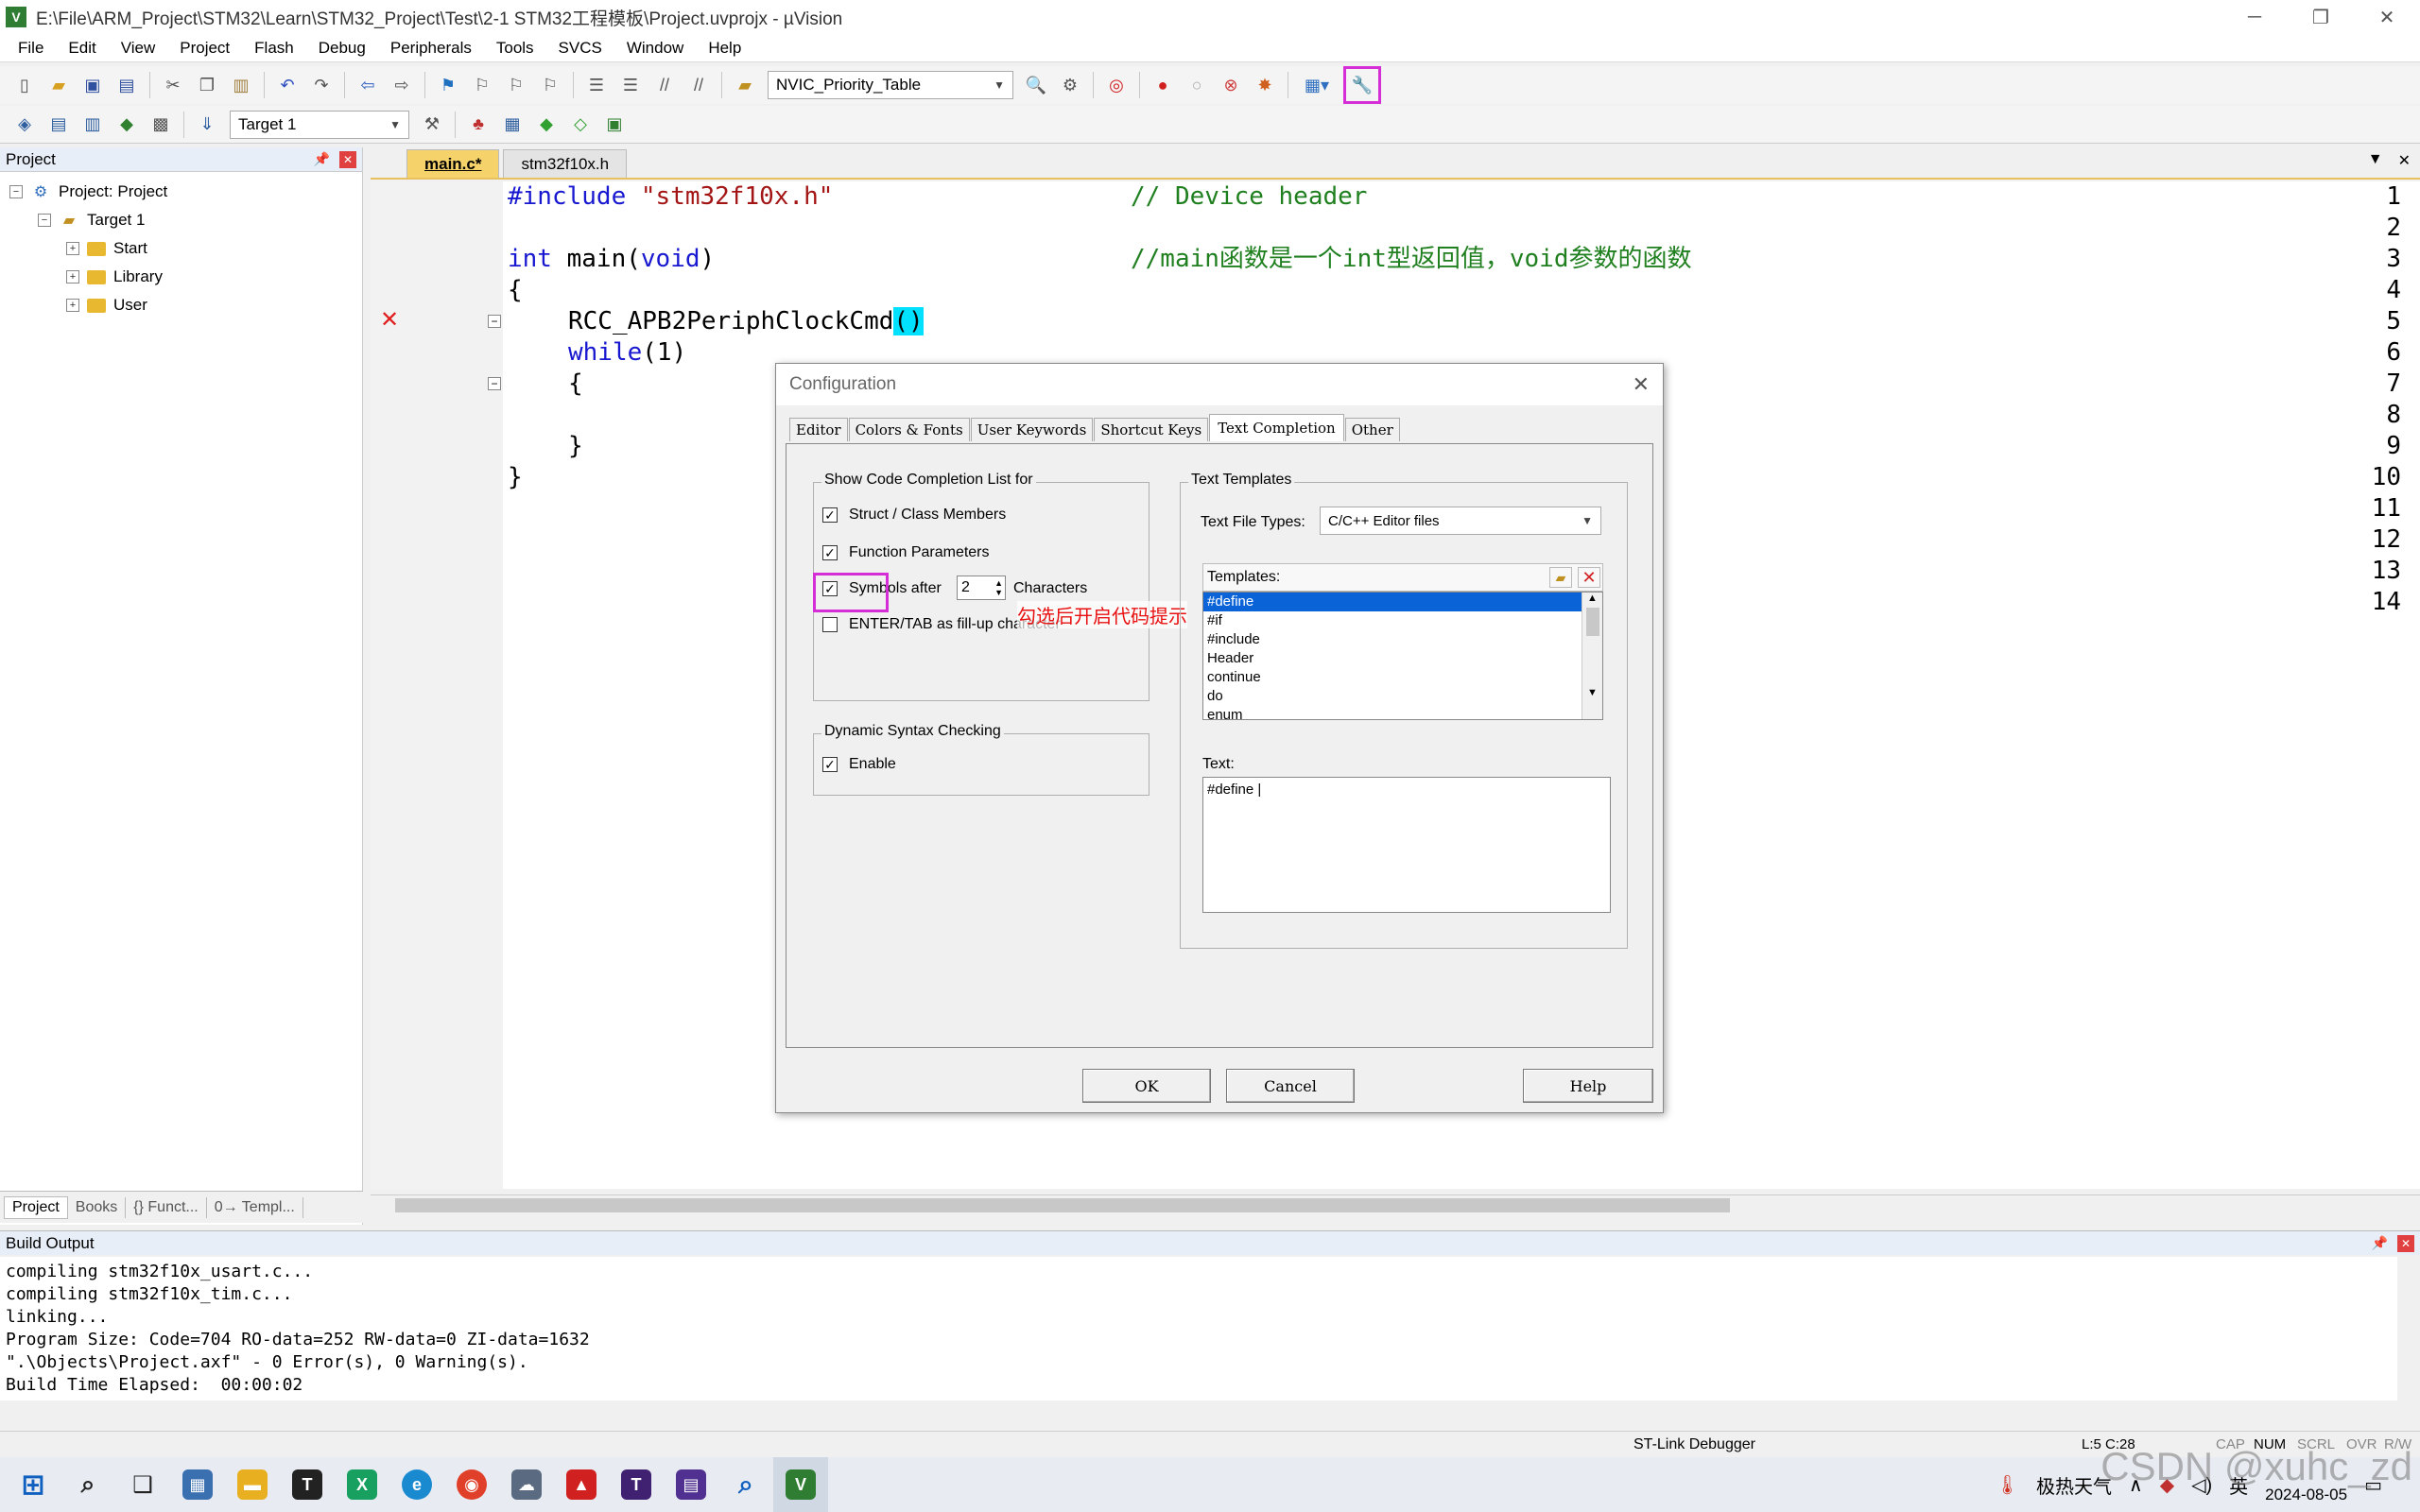  I want to click on redo-icon: ↷, so click(321, 85).